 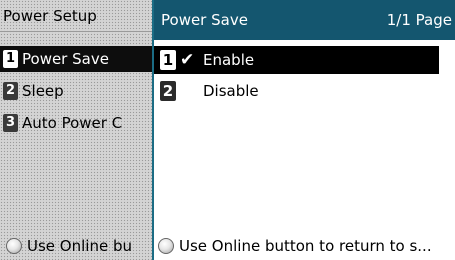 I want to click on menu-item-label: Auto Power C, so click(x=72, y=123).